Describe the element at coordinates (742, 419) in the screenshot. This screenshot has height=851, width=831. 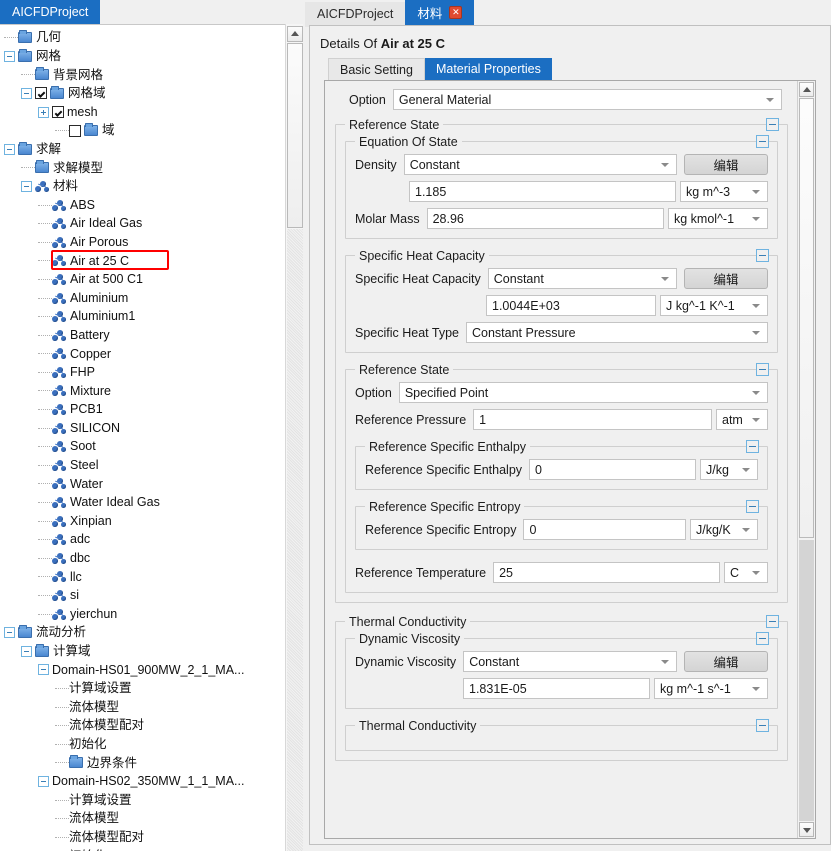
I see `reference-pressure-unit-select: atm` at that location.